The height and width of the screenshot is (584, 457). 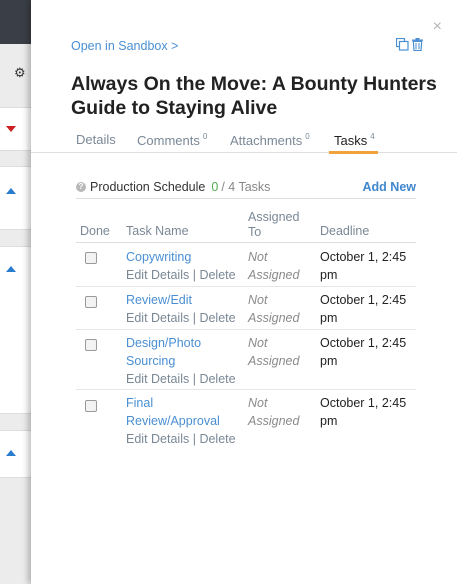 What do you see at coordinates (181, 257) in the screenshot?
I see `task-name-link: Copywriting` at bounding box center [181, 257].